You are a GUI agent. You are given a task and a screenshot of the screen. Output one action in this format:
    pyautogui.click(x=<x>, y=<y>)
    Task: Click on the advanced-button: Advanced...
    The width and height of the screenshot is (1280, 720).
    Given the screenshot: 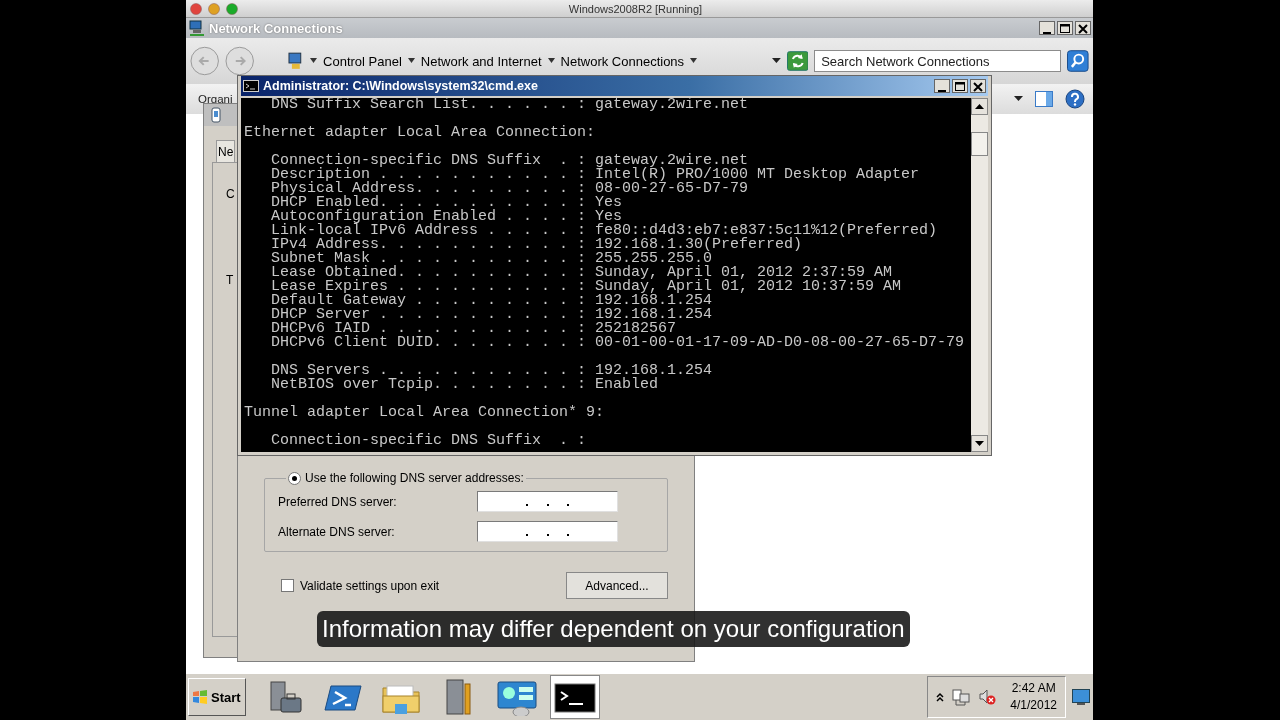 What is the action you would take?
    pyautogui.click(x=617, y=585)
    